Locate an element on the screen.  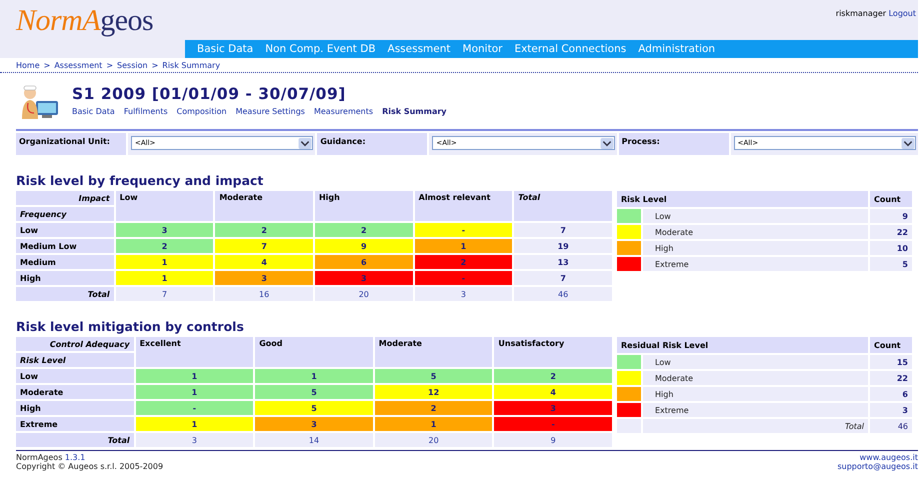
subtab: Basic Data is located at coordinates (93, 111).